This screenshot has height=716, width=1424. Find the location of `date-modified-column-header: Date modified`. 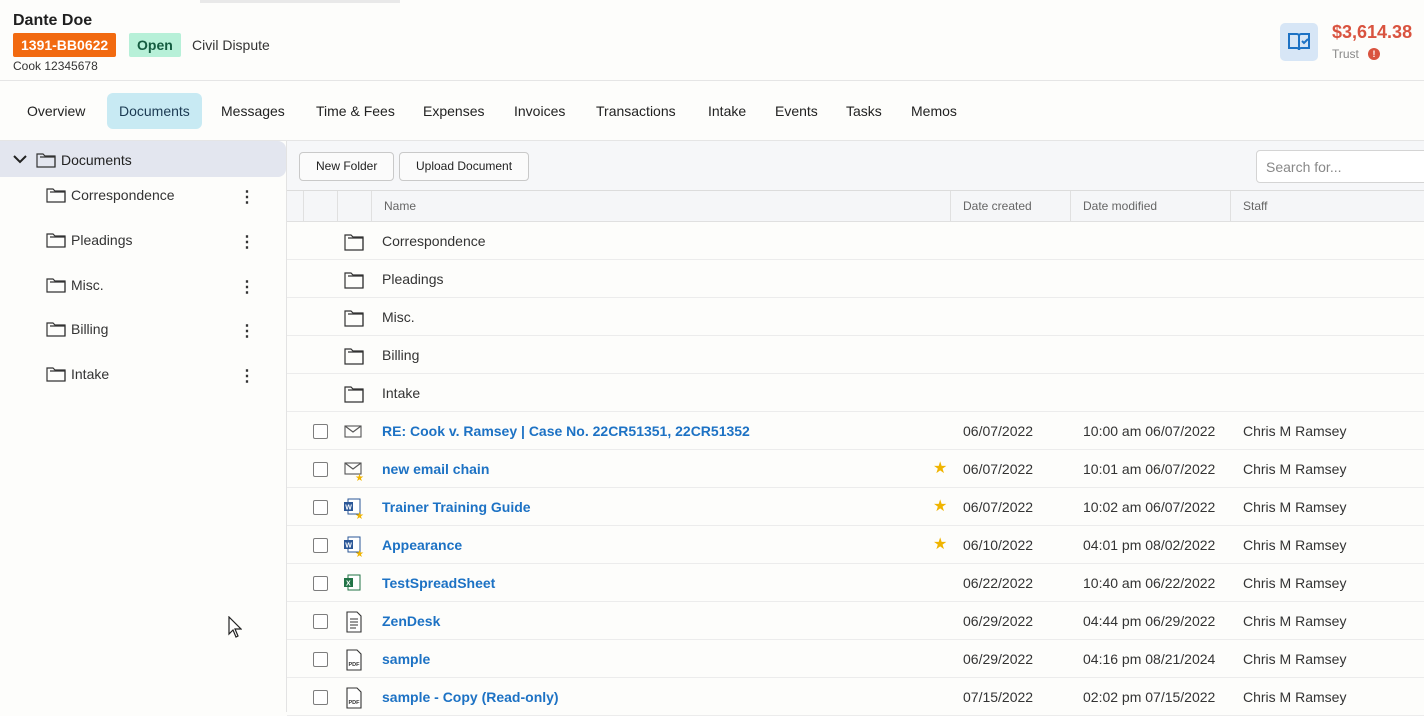

date-modified-column-header: Date modified is located at coordinates (1150, 206).